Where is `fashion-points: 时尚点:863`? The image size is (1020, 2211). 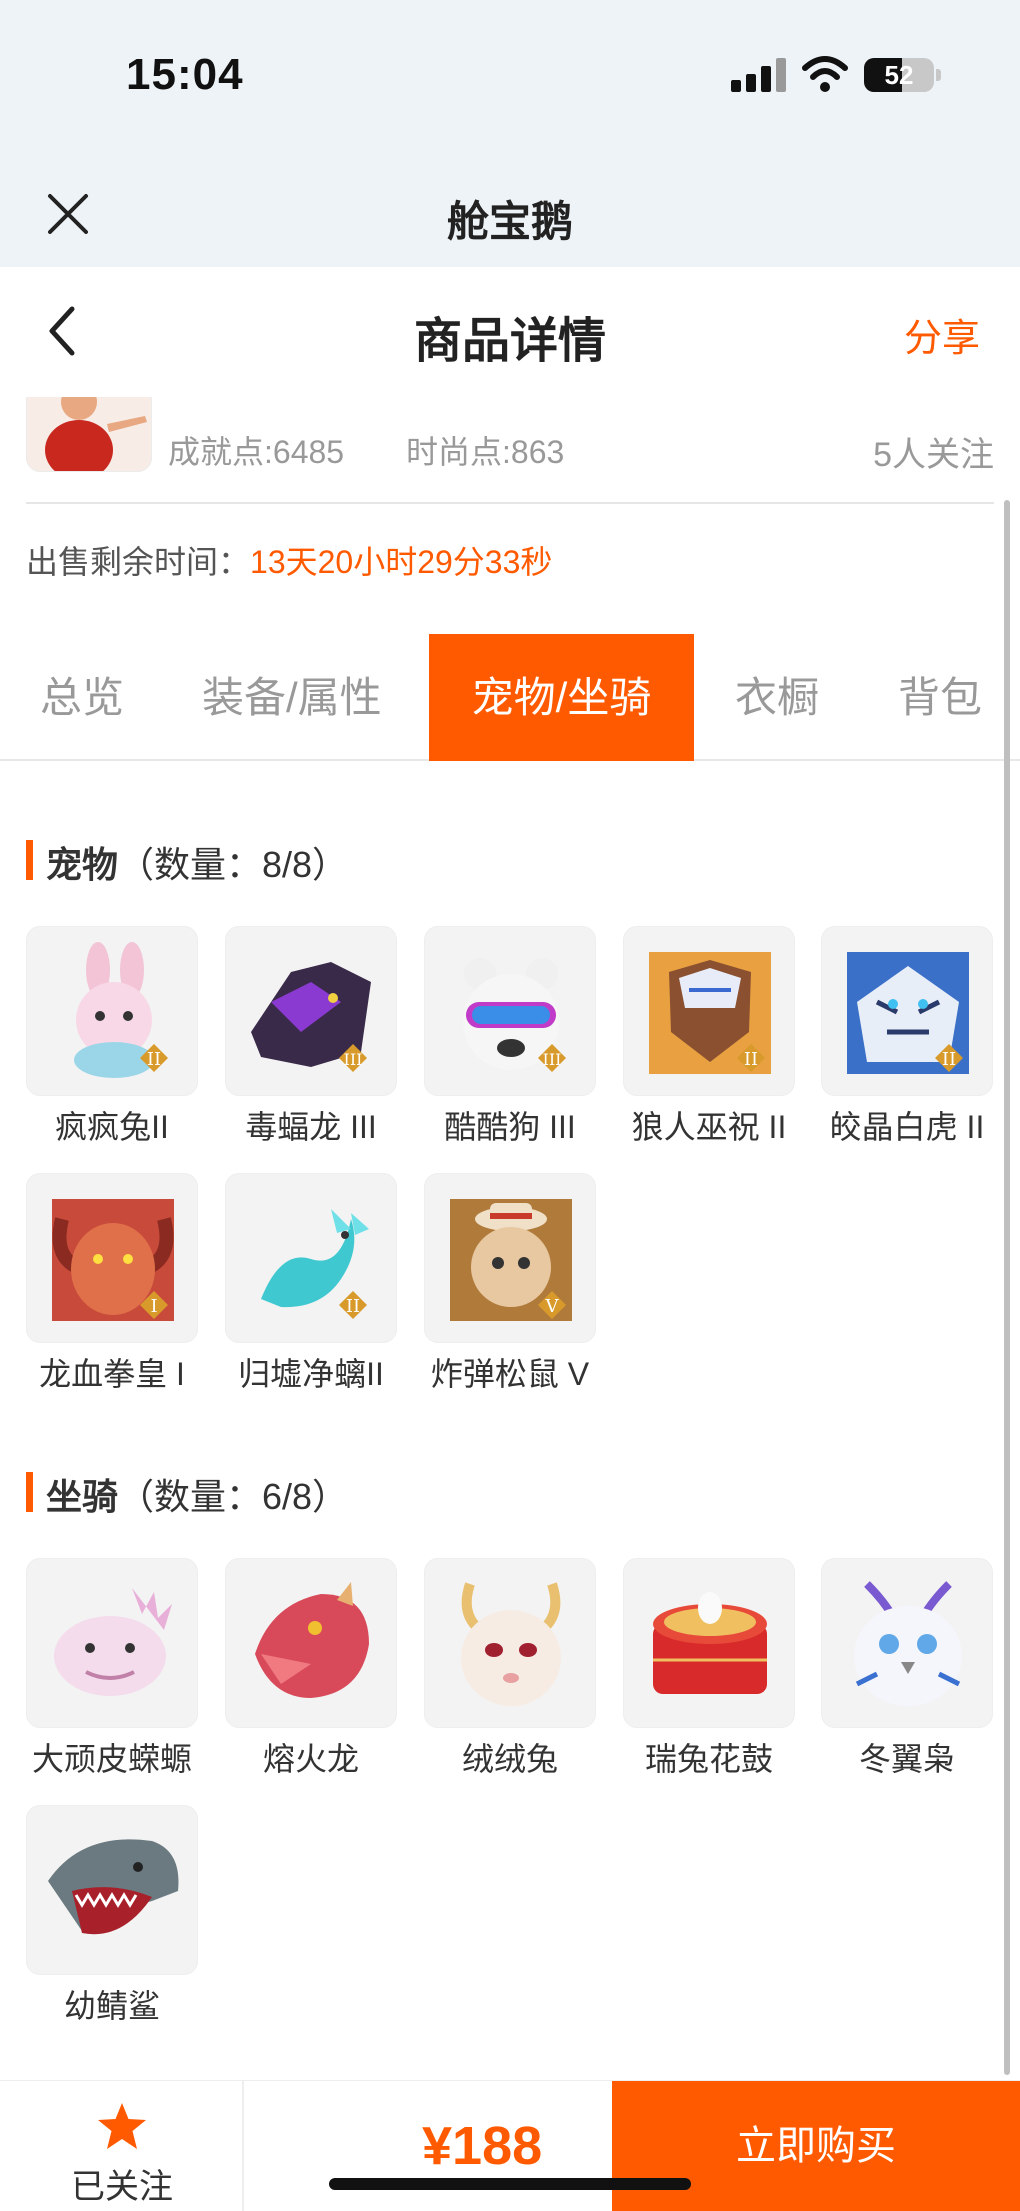 fashion-points: 时尚点:863 is located at coordinates (485, 452).